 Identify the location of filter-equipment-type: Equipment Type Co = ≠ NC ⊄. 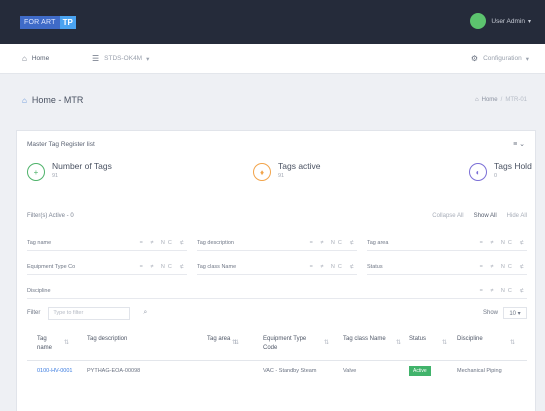
(107, 267).